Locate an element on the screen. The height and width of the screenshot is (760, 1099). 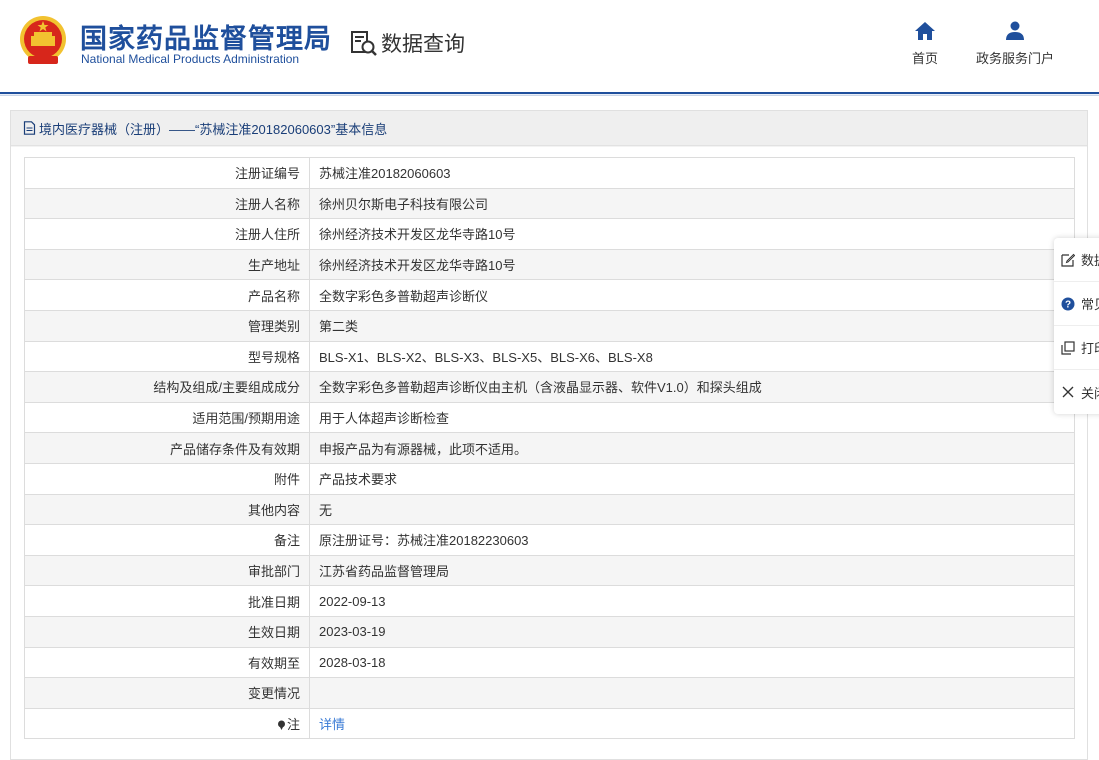
row-value: 全数字彩色多普勒超声诊断仪 is located at coordinates (692, 295).